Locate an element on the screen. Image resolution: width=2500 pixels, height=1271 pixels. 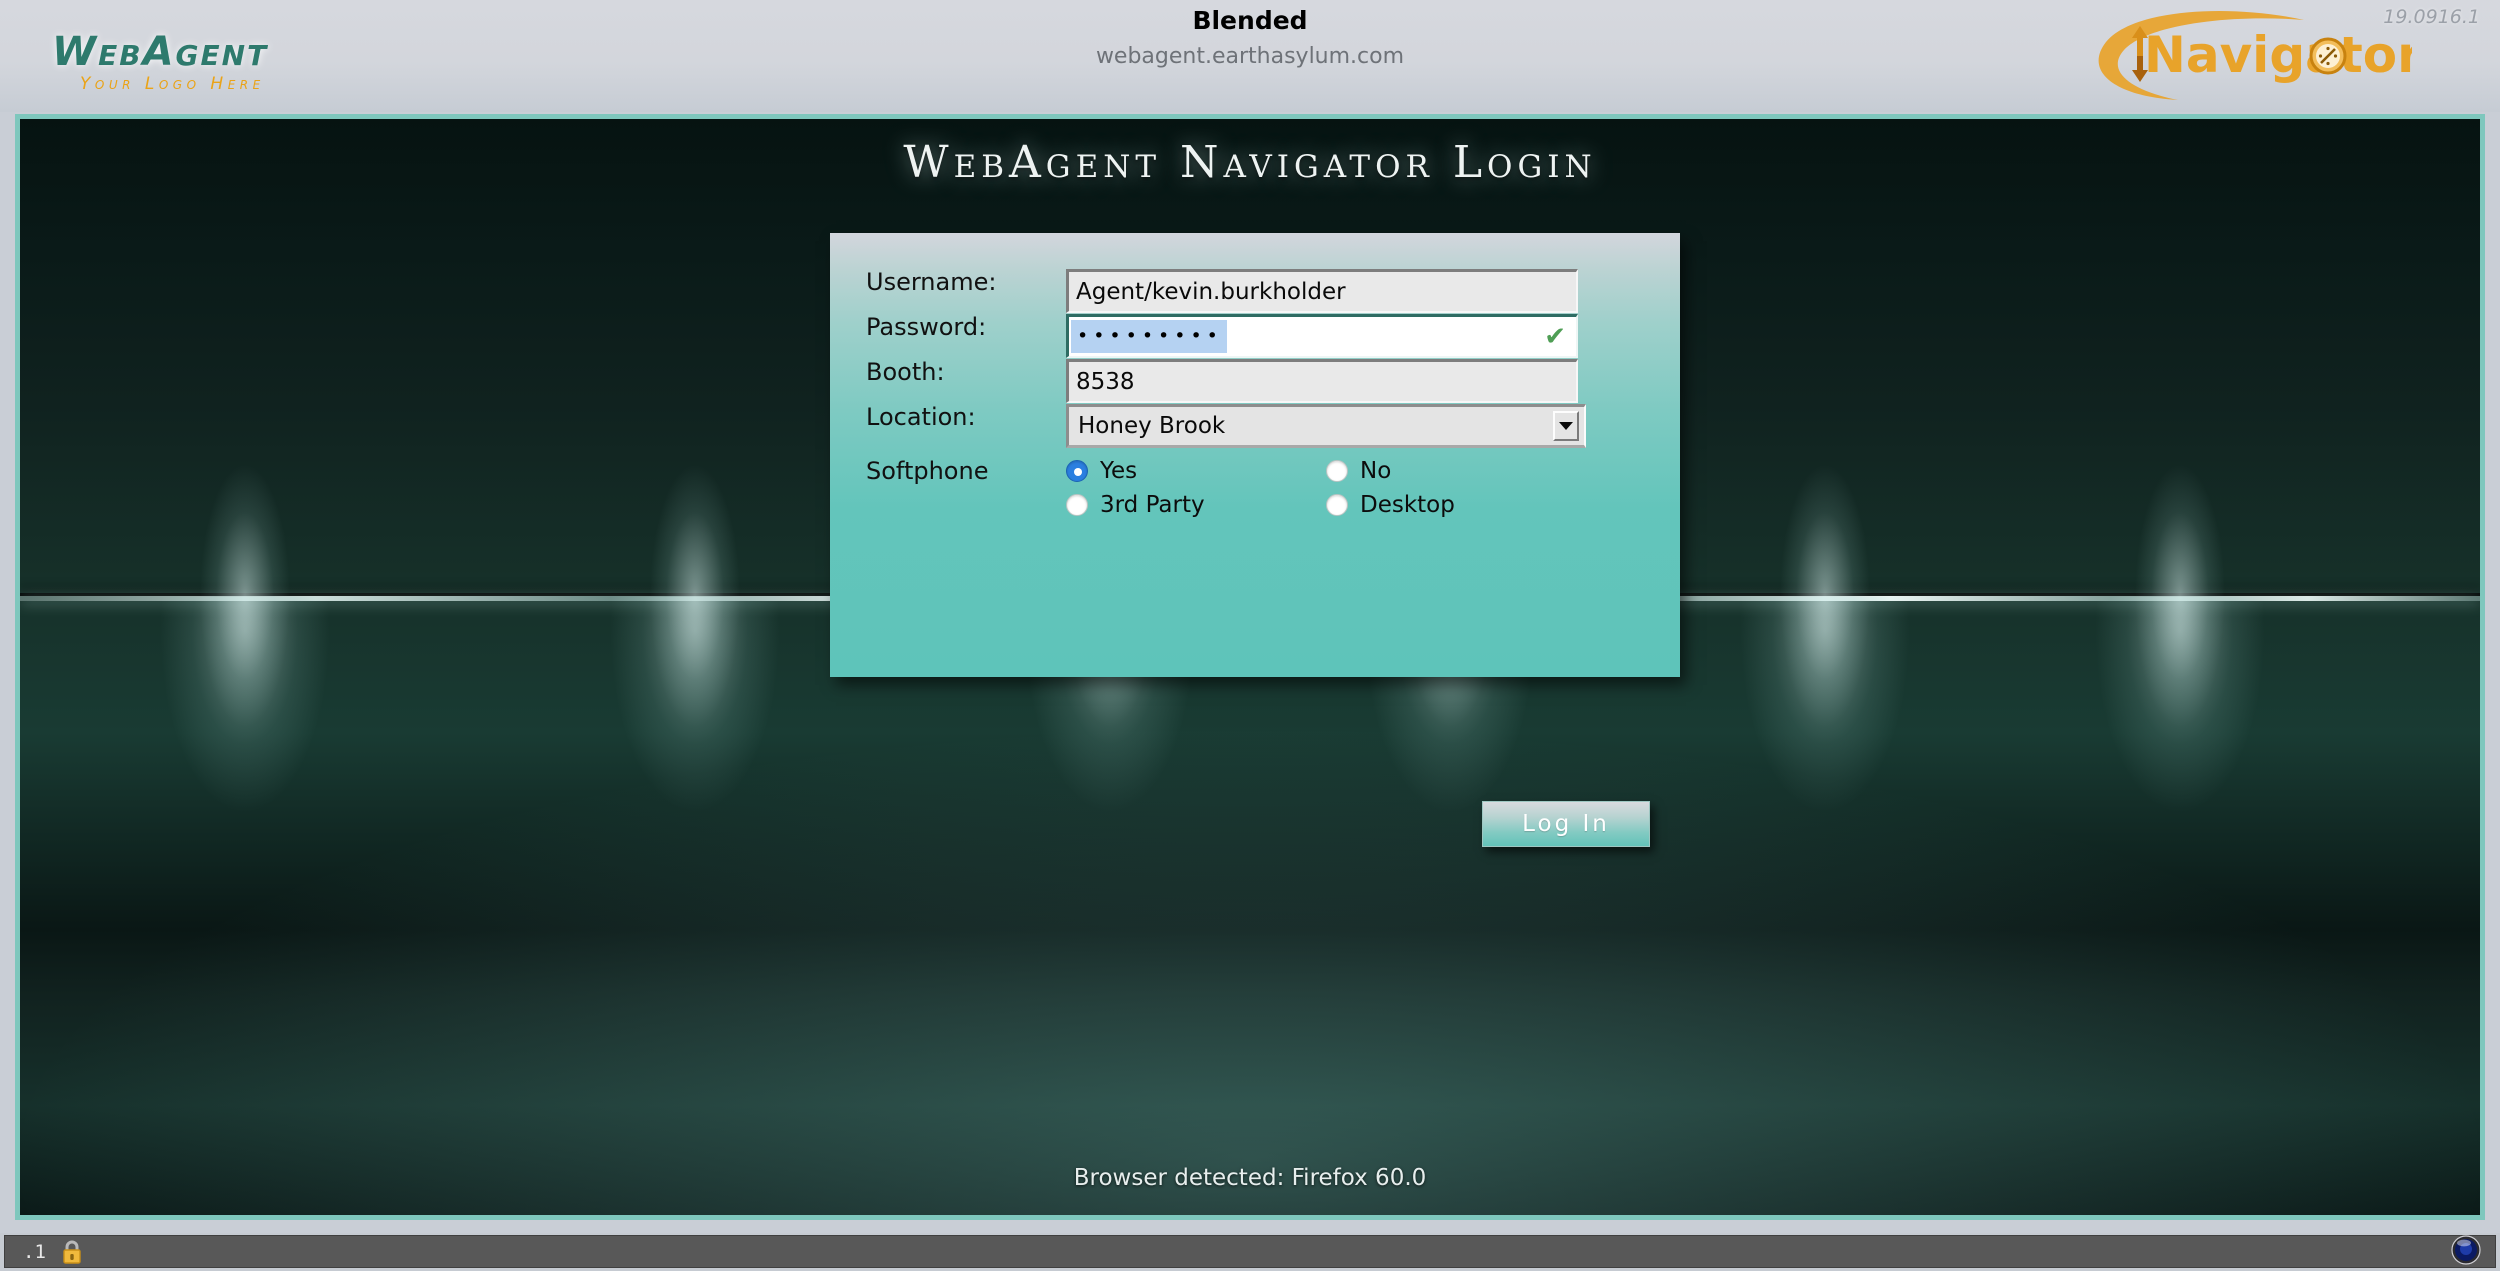
login-form-panel: Username: Password: ••••••••• ✔ Booth: is located at coordinates (1255, 455).